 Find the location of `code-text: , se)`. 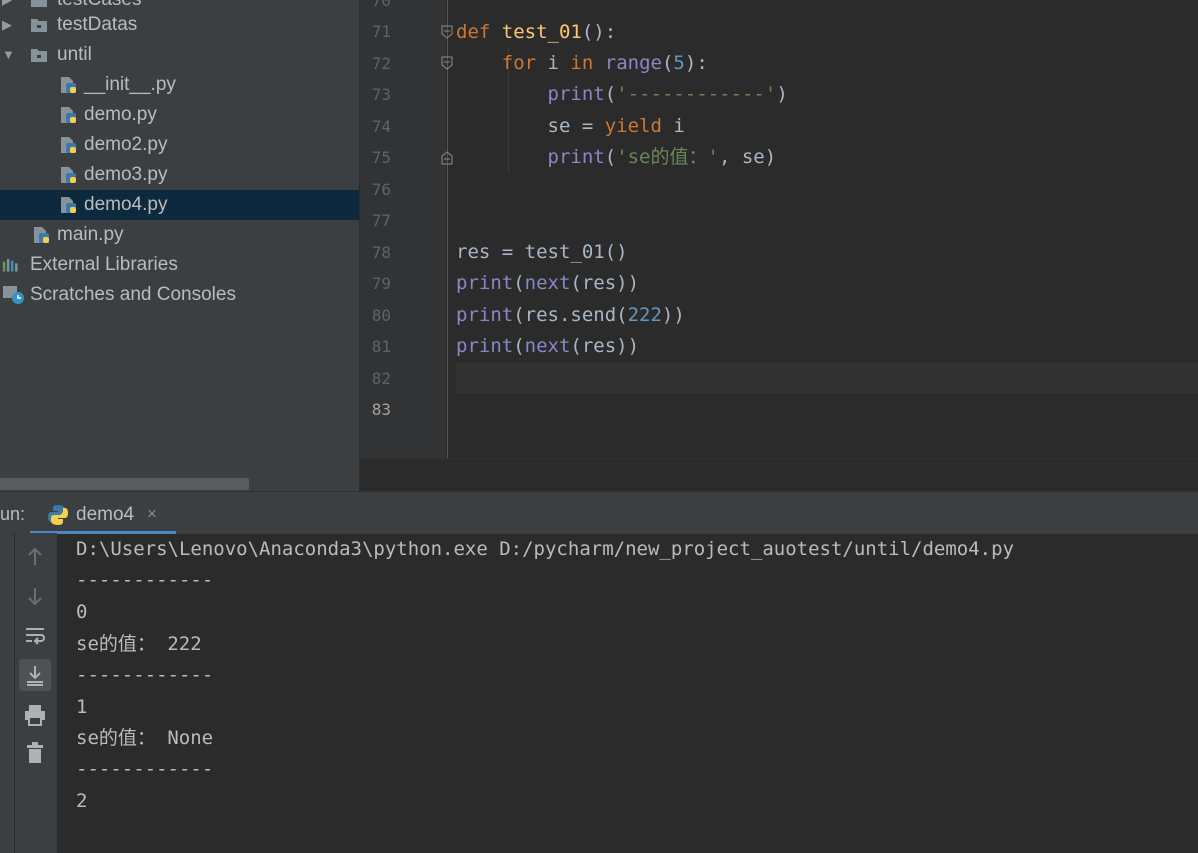

code-text: , se) is located at coordinates (747, 157).